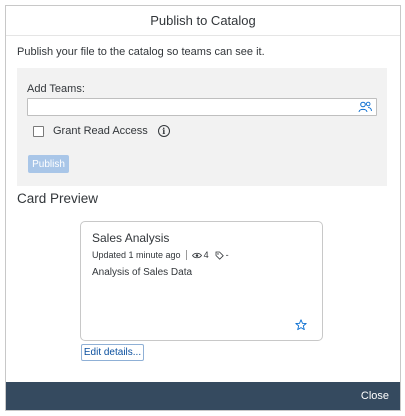 Image resolution: width=405 pixels, height=416 pixels. Describe the element at coordinates (131, 238) in the screenshot. I see `card-title: Sales Analysis` at that location.